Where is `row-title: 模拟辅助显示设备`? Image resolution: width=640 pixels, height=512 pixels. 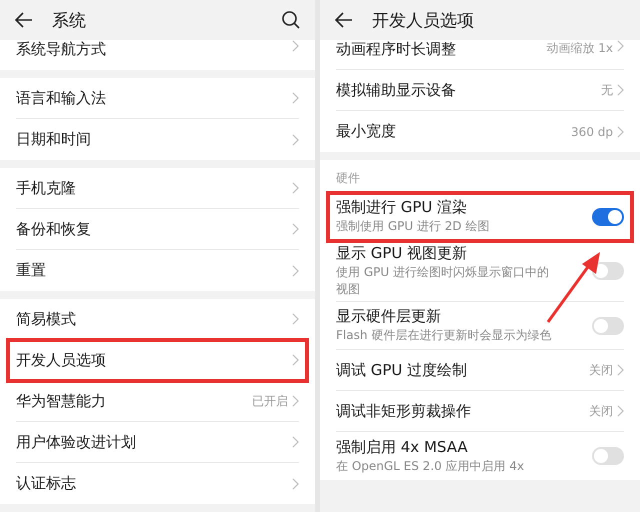 row-title: 模拟辅助显示设备 is located at coordinates (396, 90).